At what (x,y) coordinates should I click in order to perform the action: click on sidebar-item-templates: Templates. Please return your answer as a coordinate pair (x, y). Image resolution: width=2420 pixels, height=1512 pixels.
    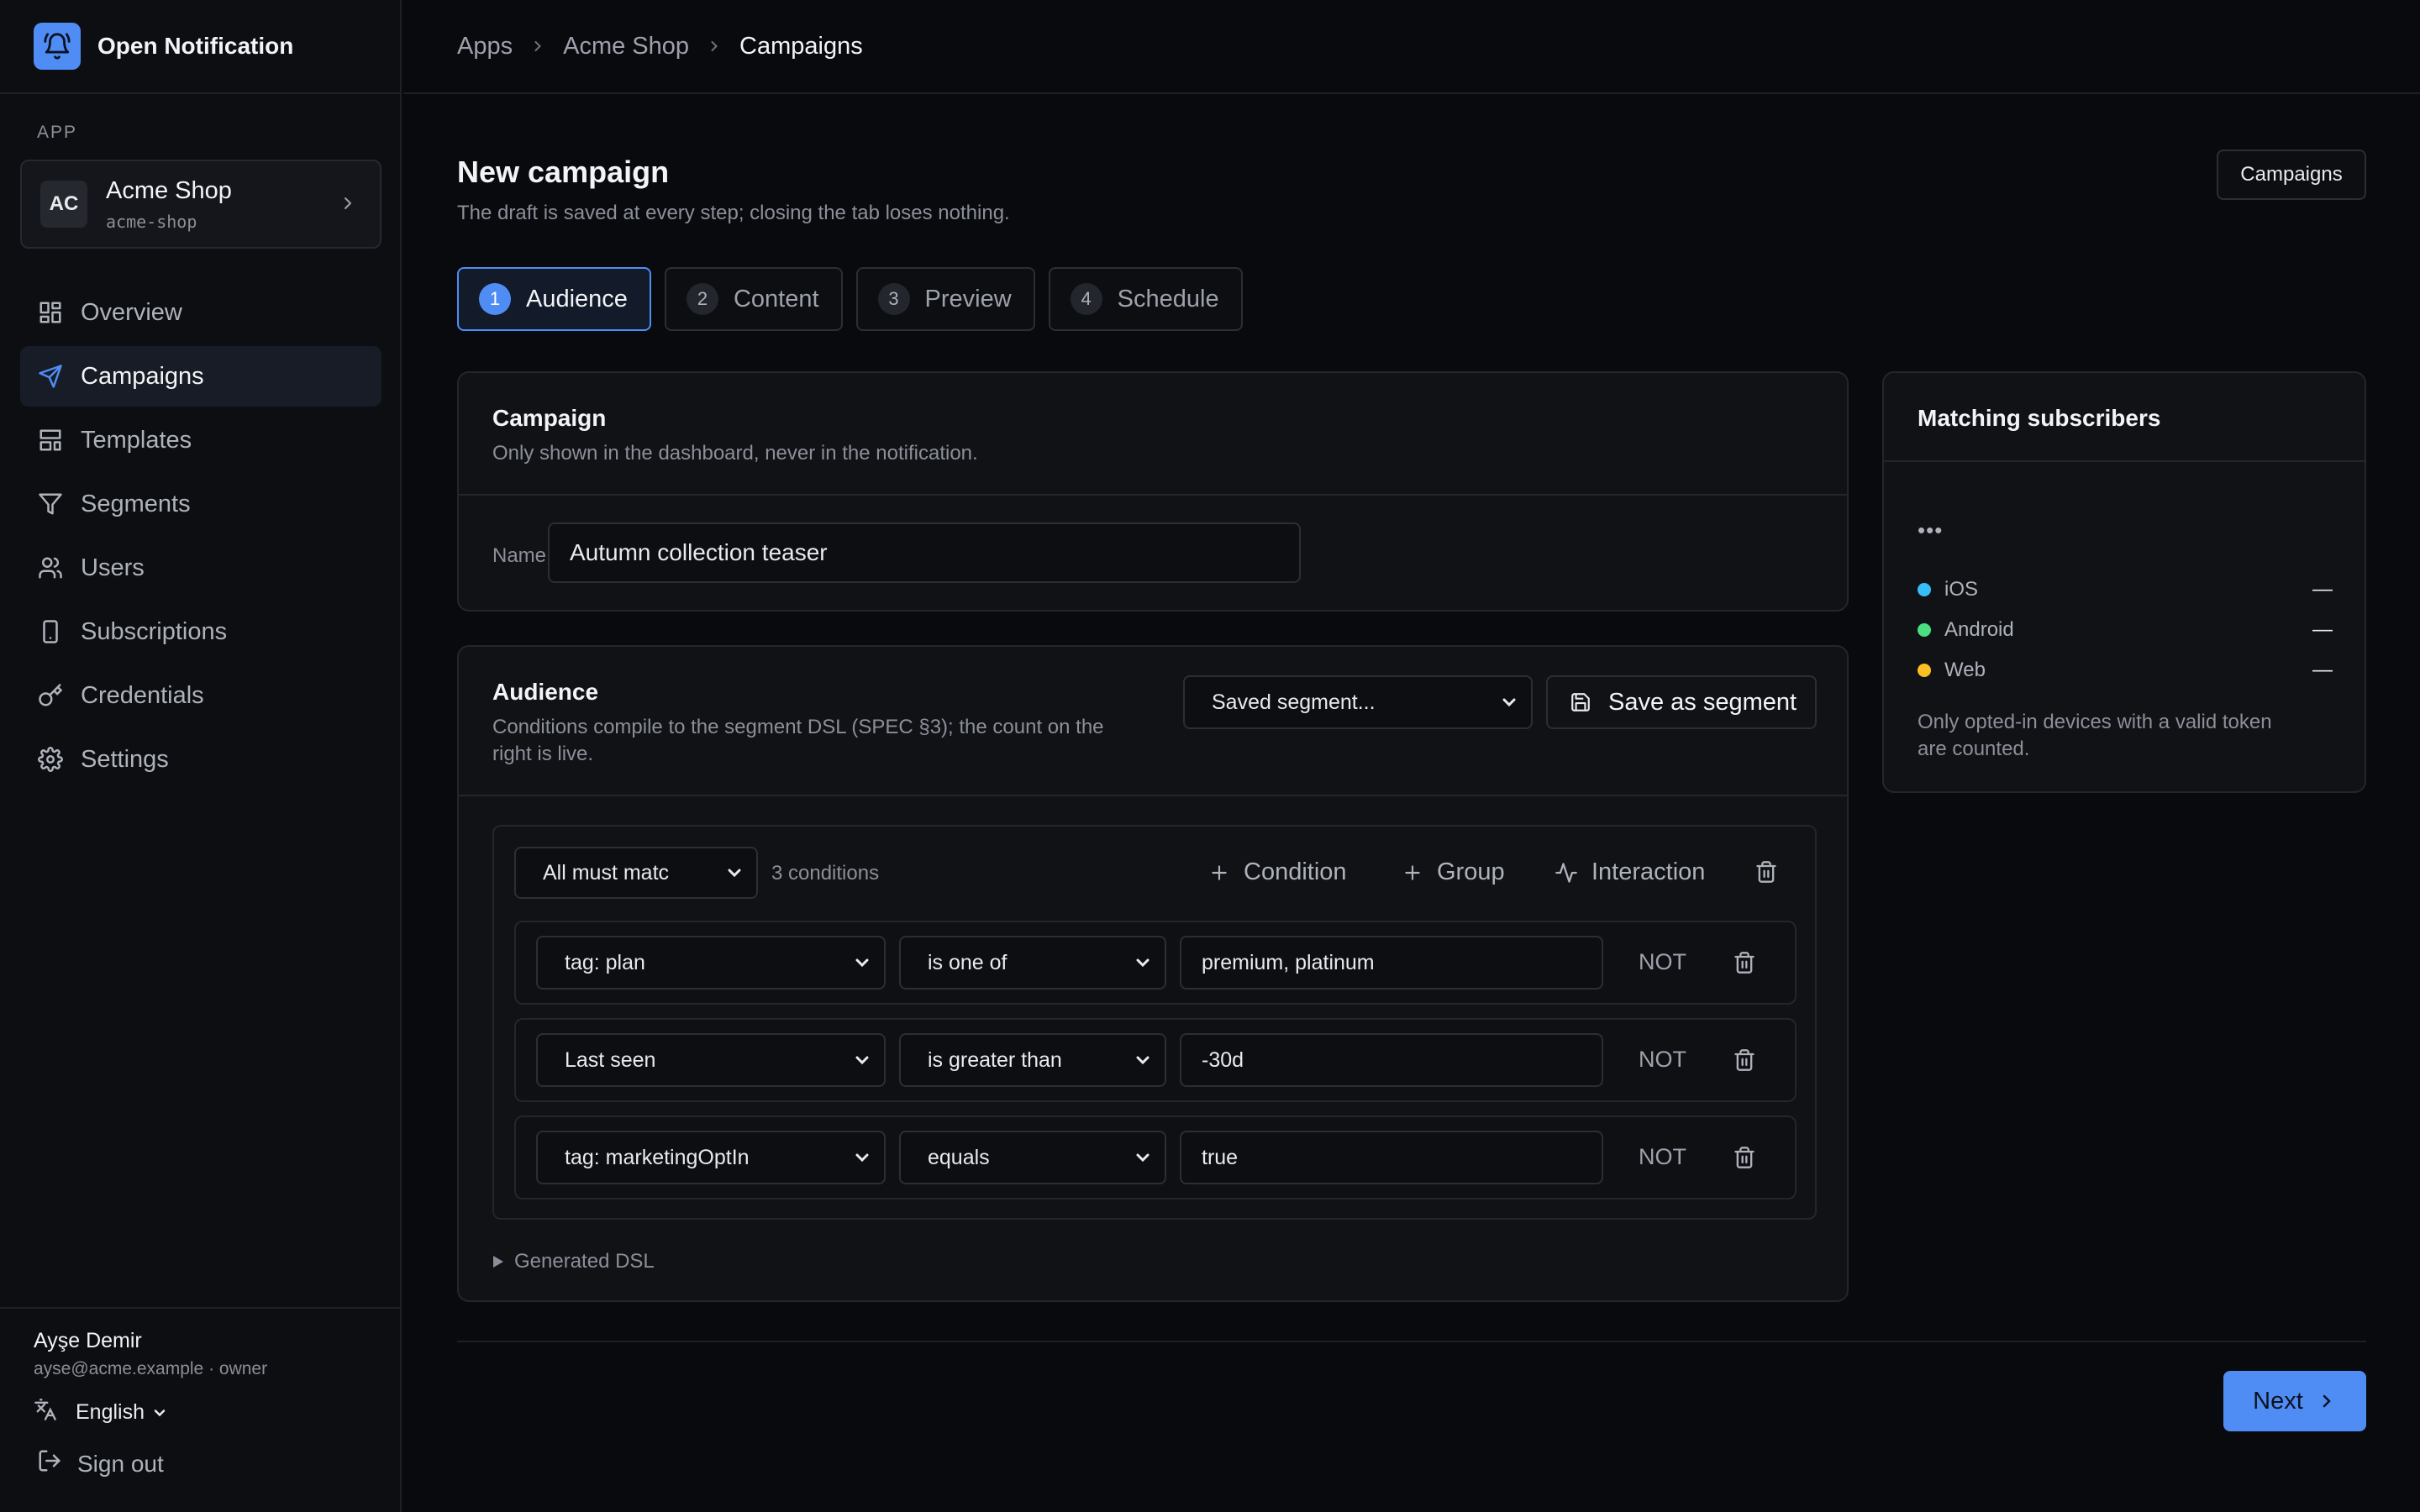
    Looking at the image, I should click on (200, 440).